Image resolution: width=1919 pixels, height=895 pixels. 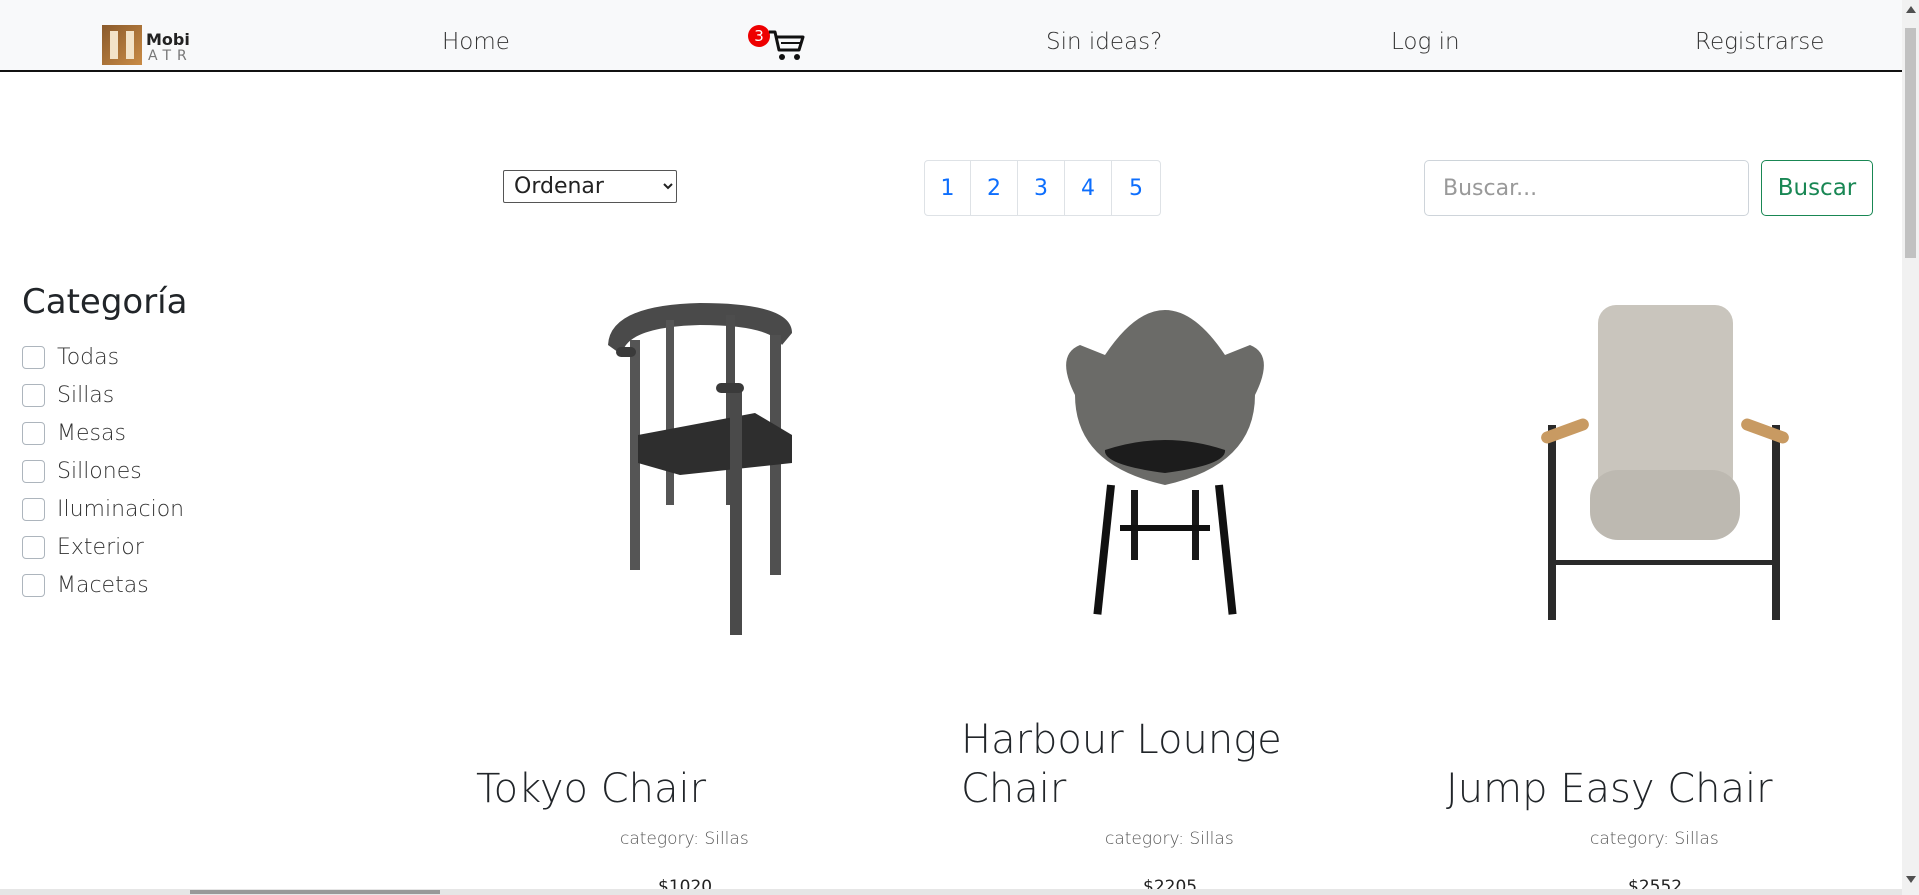 I want to click on cart-button: 3, so click(x=777, y=44).